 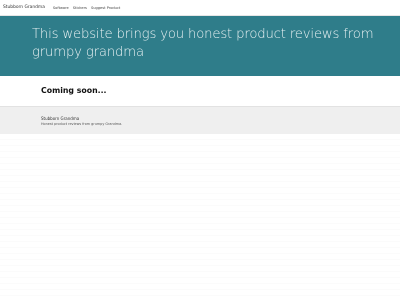 What do you see at coordinates (61, 8) in the screenshot?
I see `nav-item-software: Software` at bounding box center [61, 8].